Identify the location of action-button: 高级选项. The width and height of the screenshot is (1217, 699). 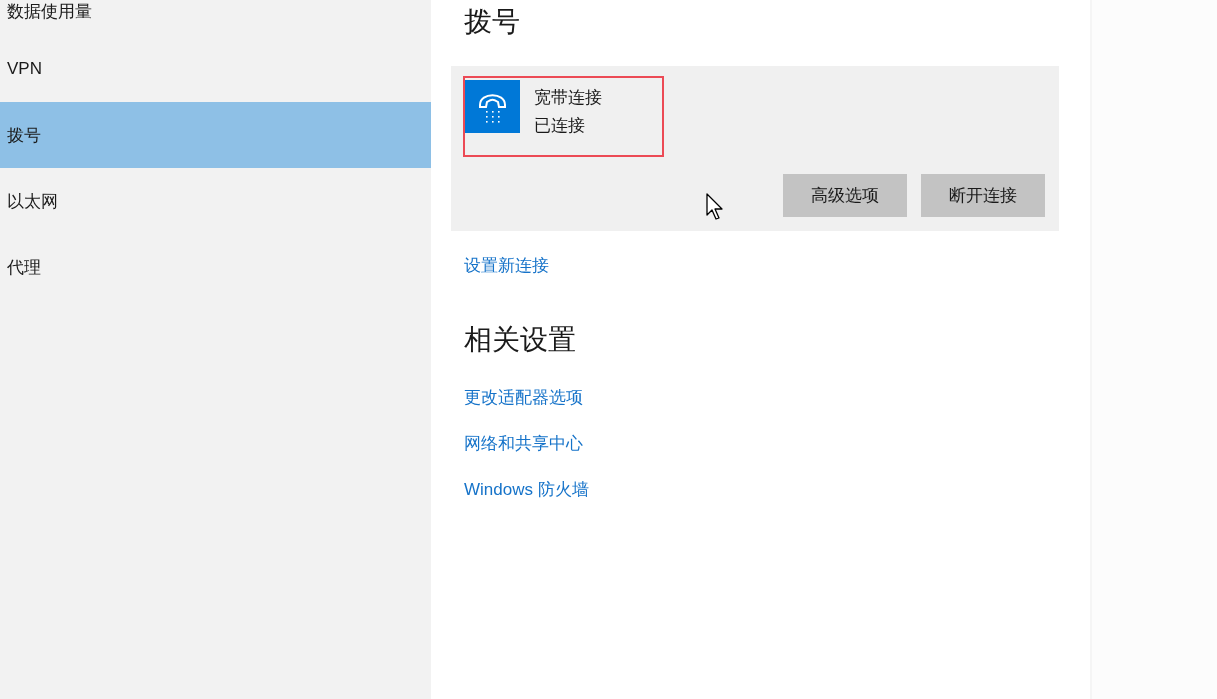
(845, 195).